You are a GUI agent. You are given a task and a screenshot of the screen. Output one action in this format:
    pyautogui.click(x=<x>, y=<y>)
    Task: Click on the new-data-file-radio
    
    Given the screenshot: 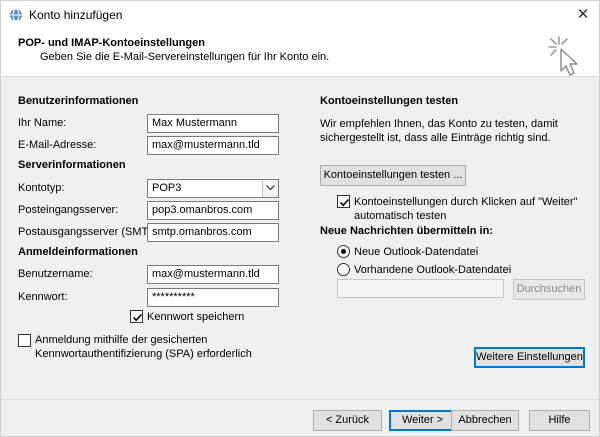 What is the action you would take?
    pyautogui.click(x=343, y=251)
    